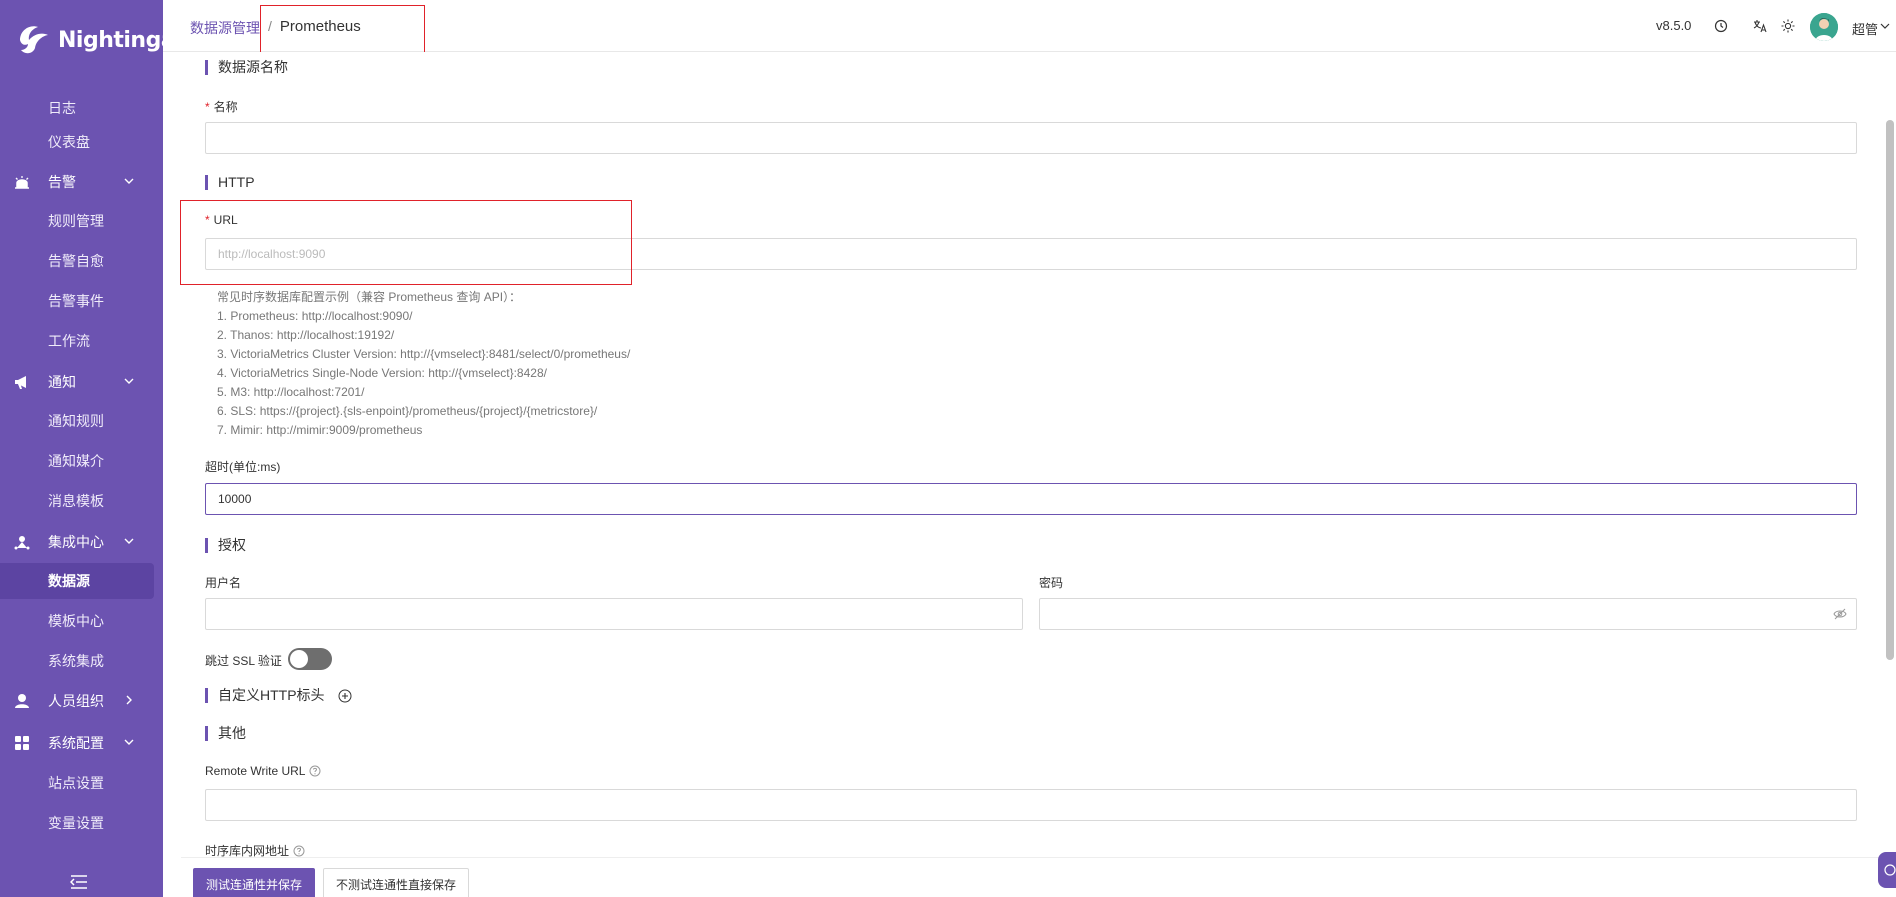 Image resolution: width=1896 pixels, height=897 pixels. Describe the element at coordinates (81, 341) in the screenshot. I see `sidebar-item-6: 工作流` at that location.